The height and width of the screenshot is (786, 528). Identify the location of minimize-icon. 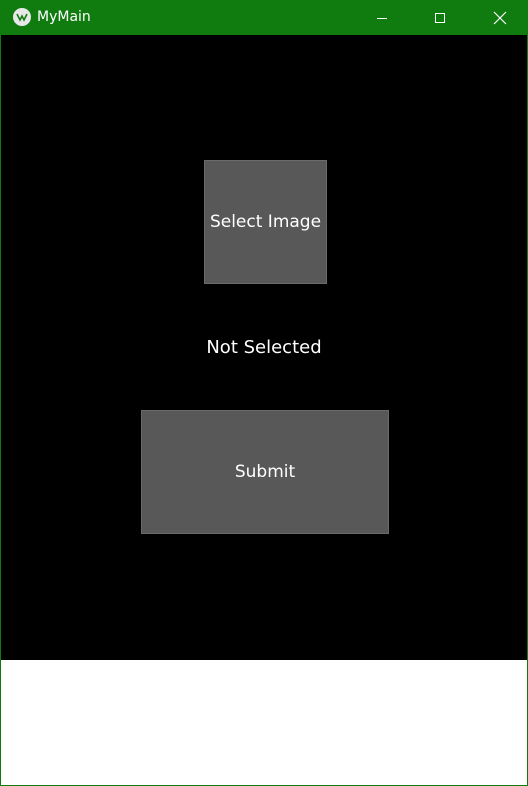
(382, 18).